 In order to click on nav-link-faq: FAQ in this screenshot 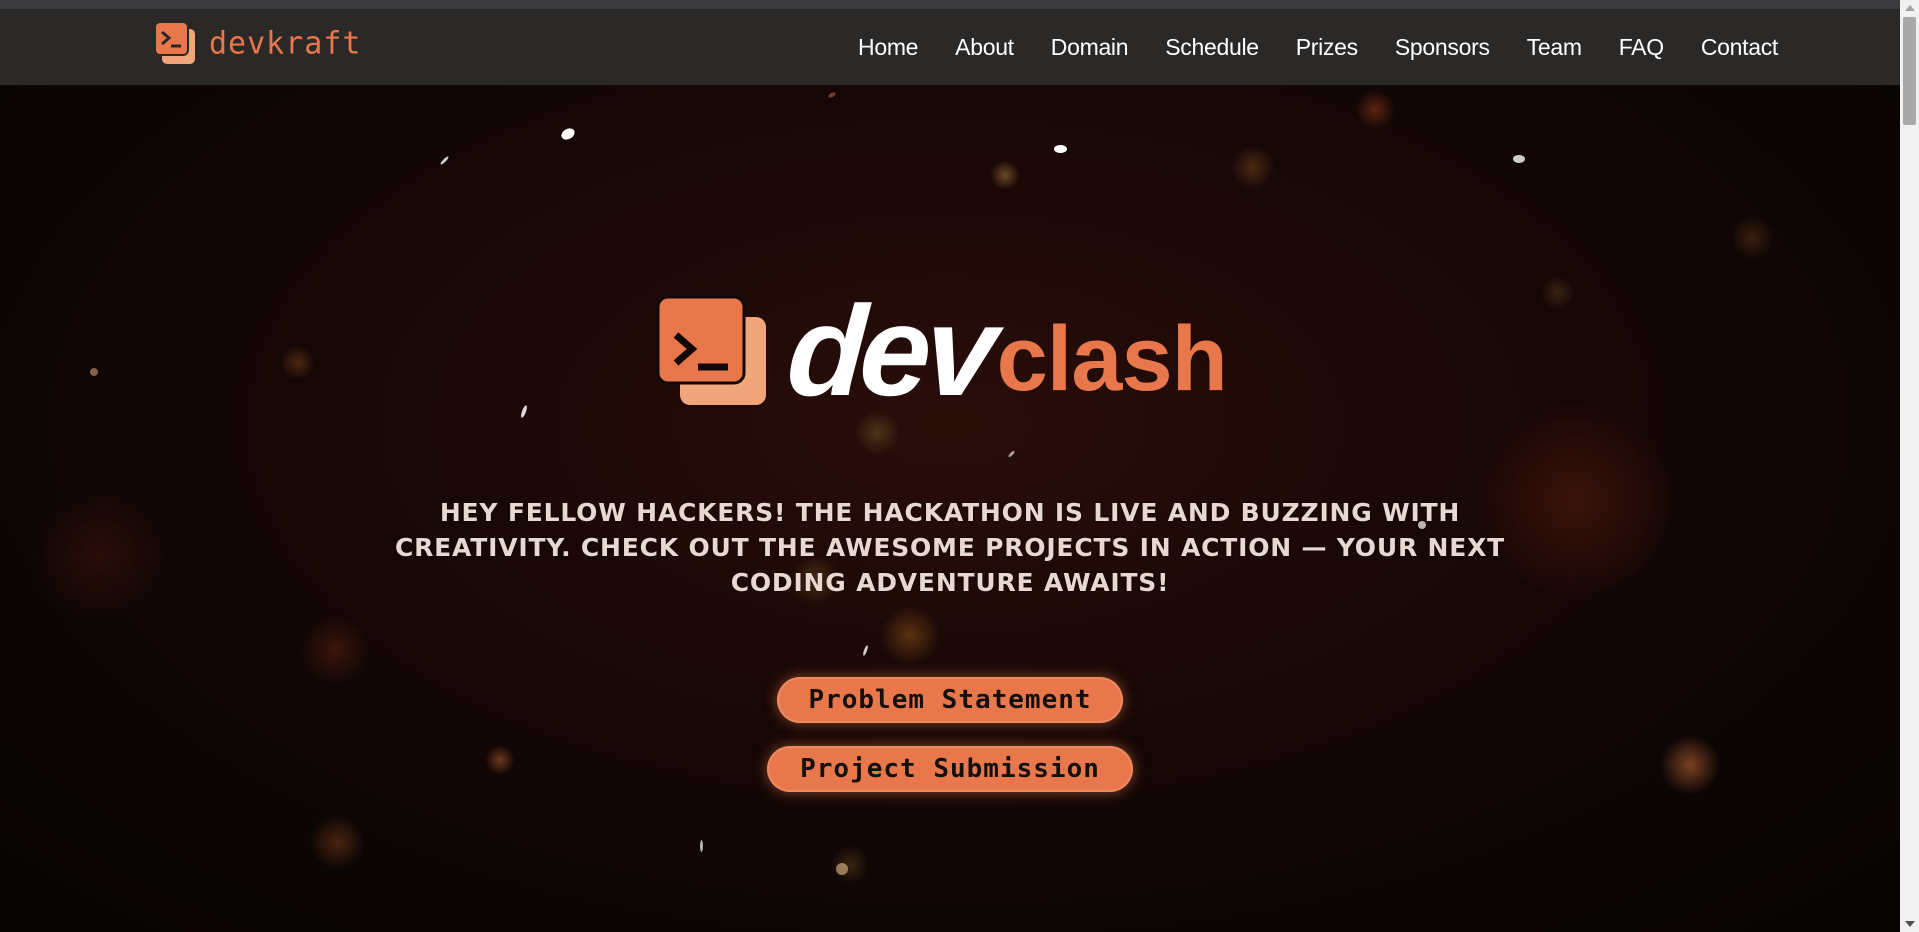, I will do `click(1641, 47)`.